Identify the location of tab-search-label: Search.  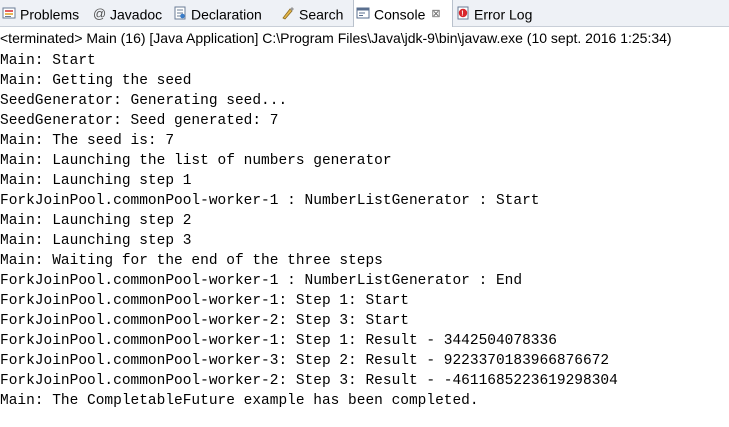
(321, 14).